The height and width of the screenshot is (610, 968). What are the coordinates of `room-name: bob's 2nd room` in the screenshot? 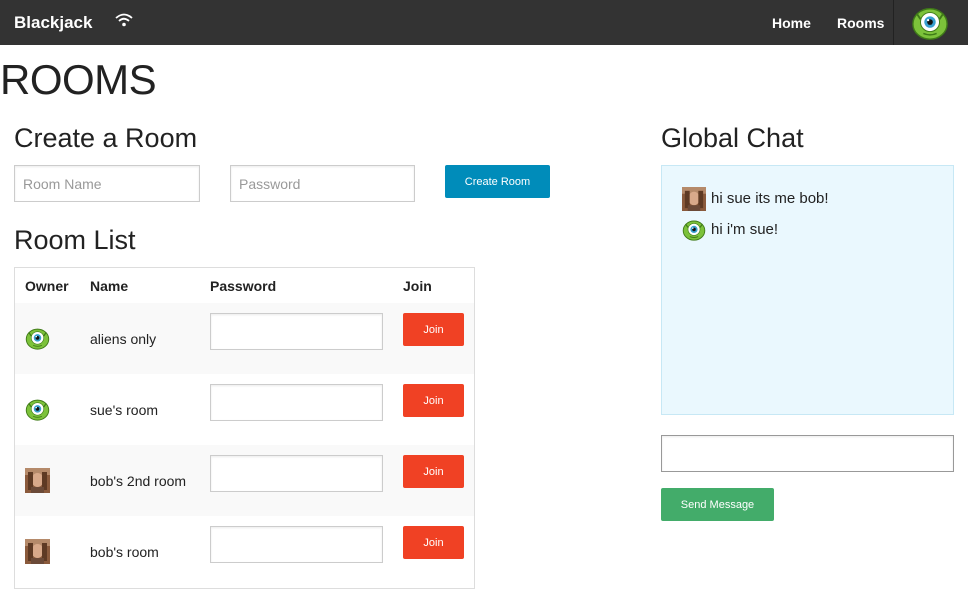 It's located at (138, 481).